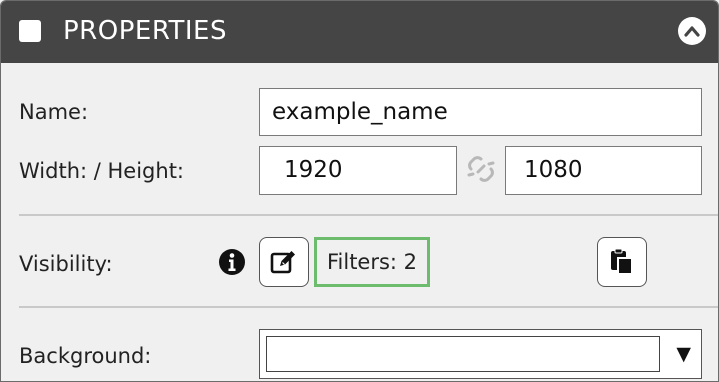  What do you see at coordinates (102, 171) in the screenshot?
I see `size-label: Width: / Height:` at bounding box center [102, 171].